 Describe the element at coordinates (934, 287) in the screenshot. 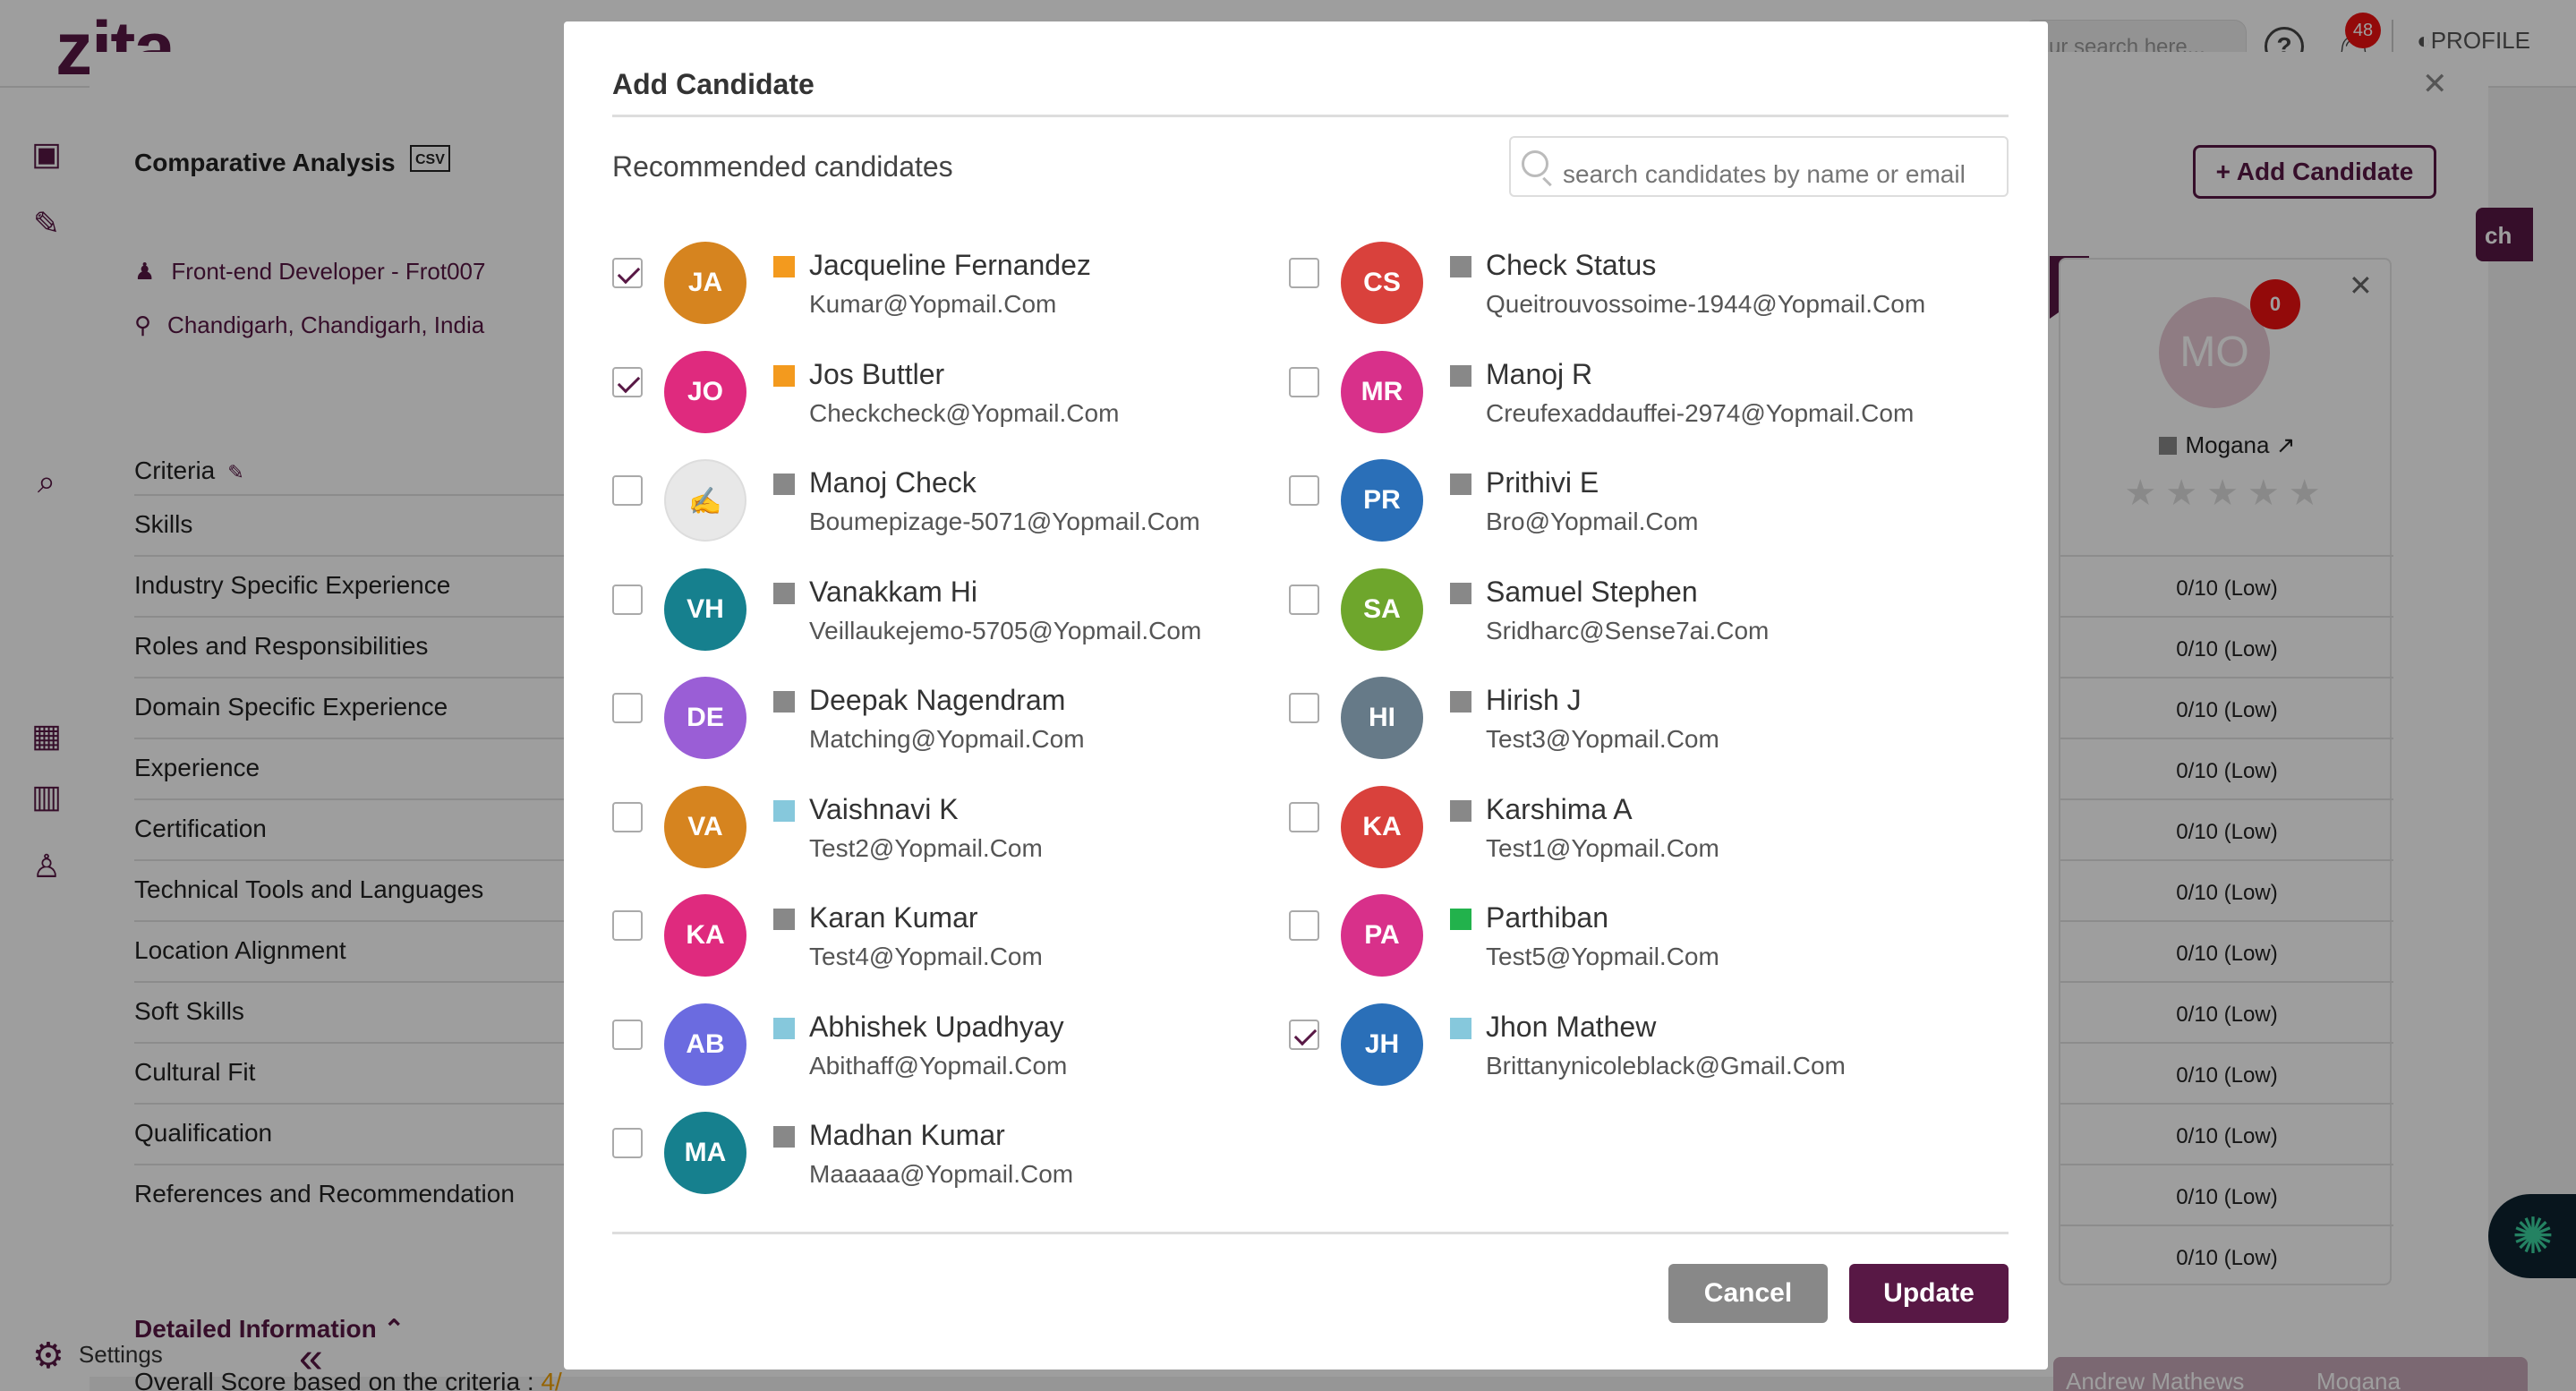

I see `candidate-row: JA Jacqueline Fernandez Kumar@Yopmail.Com` at that location.